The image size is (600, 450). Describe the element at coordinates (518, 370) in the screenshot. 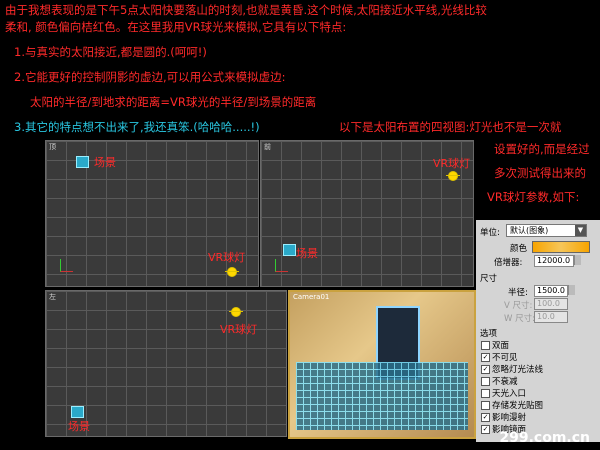

I see `option-label: 忽略灯光法线` at that location.